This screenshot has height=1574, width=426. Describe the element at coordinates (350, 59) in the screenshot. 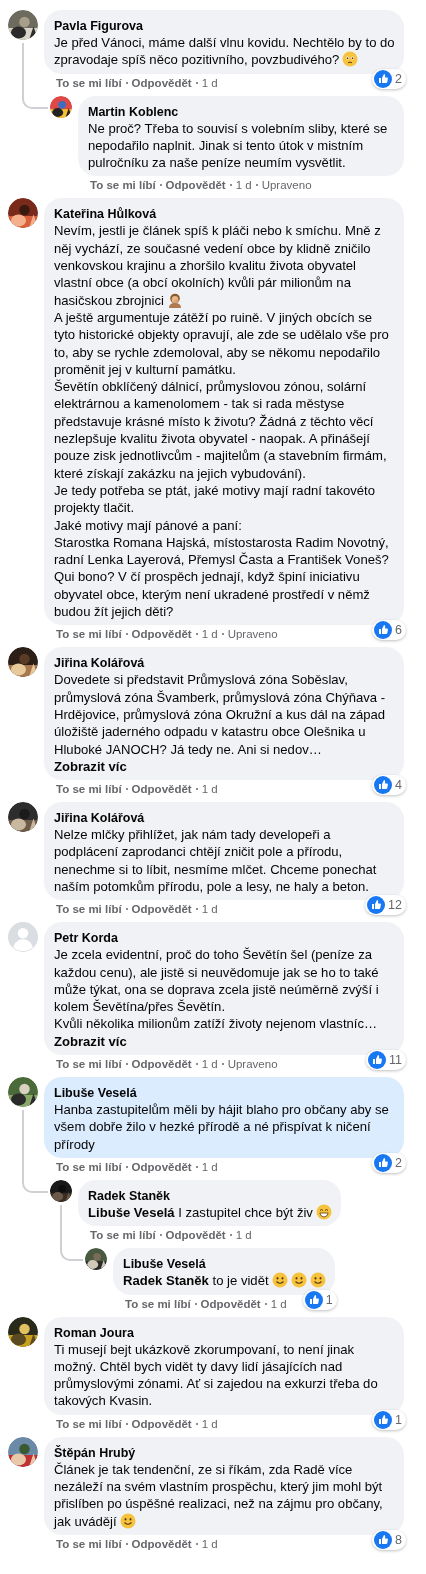

I see `worried-face-icon` at that location.